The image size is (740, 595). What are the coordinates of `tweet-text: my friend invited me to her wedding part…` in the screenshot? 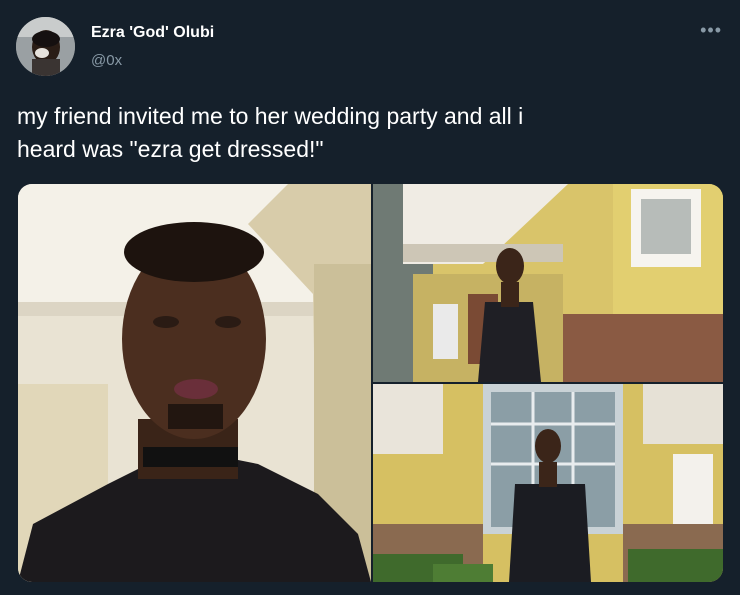 It's located at (367, 133).